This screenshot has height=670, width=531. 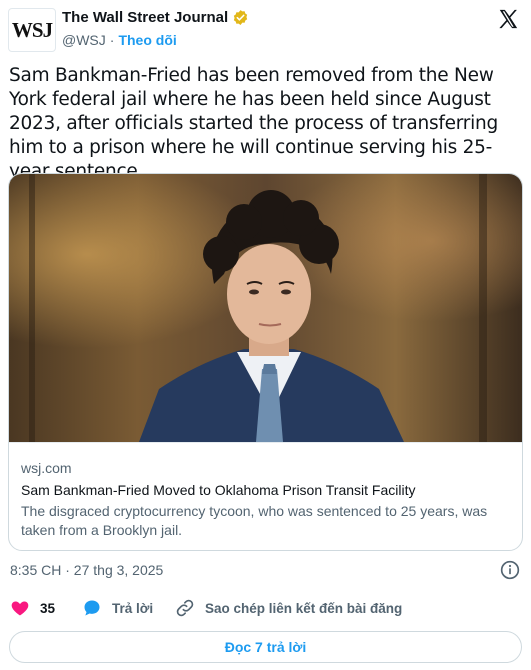 I want to click on account-name: The Wall Street Journal, so click(x=145, y=17).